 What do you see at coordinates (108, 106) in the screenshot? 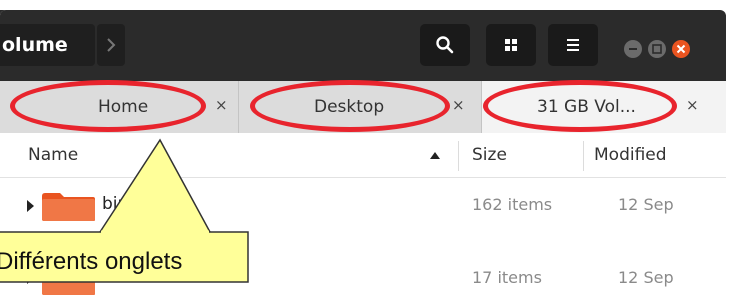
I see `highlight-ellipse-home` at bounding box center [108, 106].